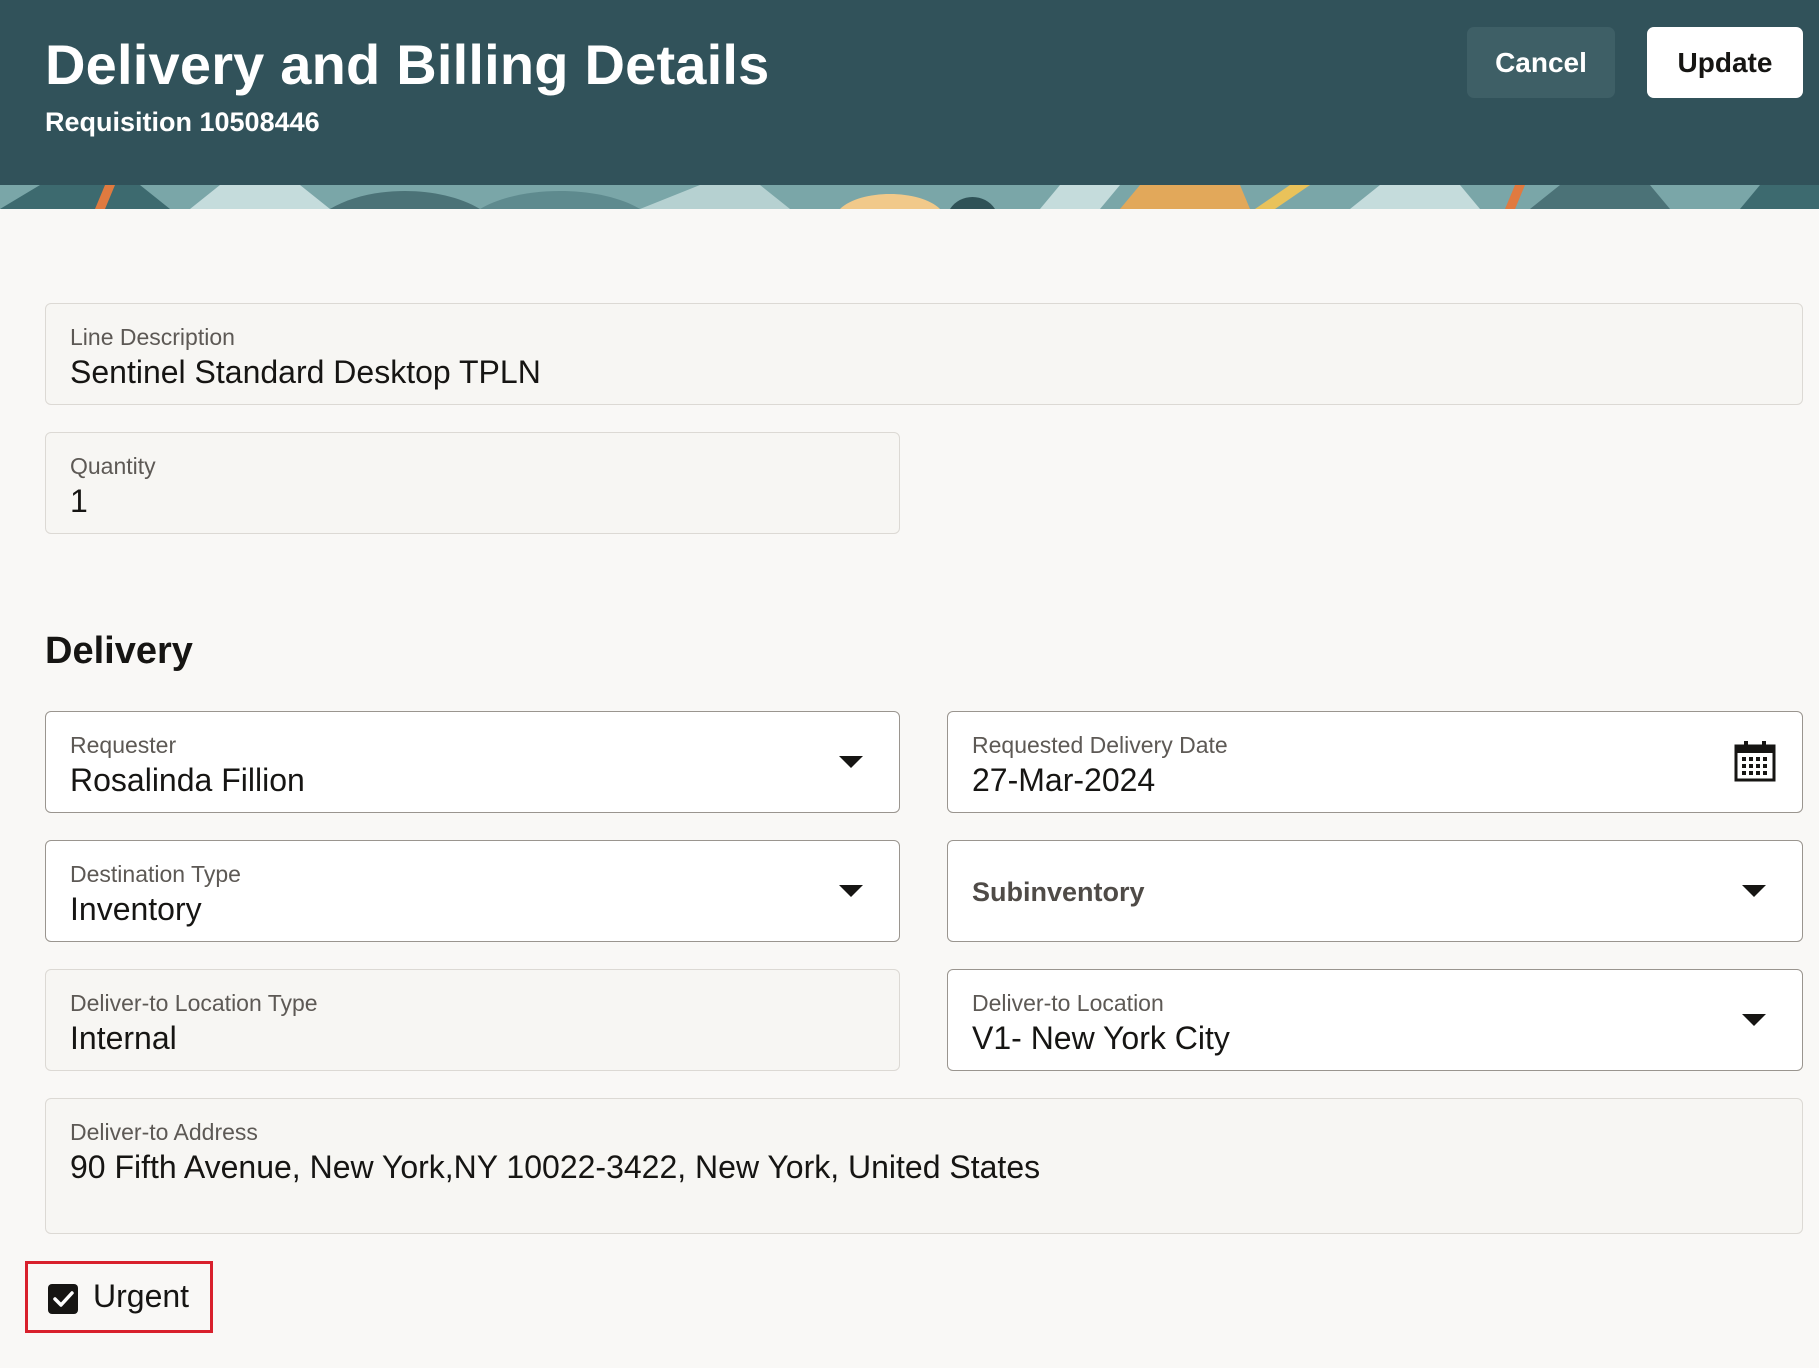  What do you see at coordinates (472, 483) in the screenshot?
I see `quantity-field: Quantity 1` at bounding box center [472, 483].